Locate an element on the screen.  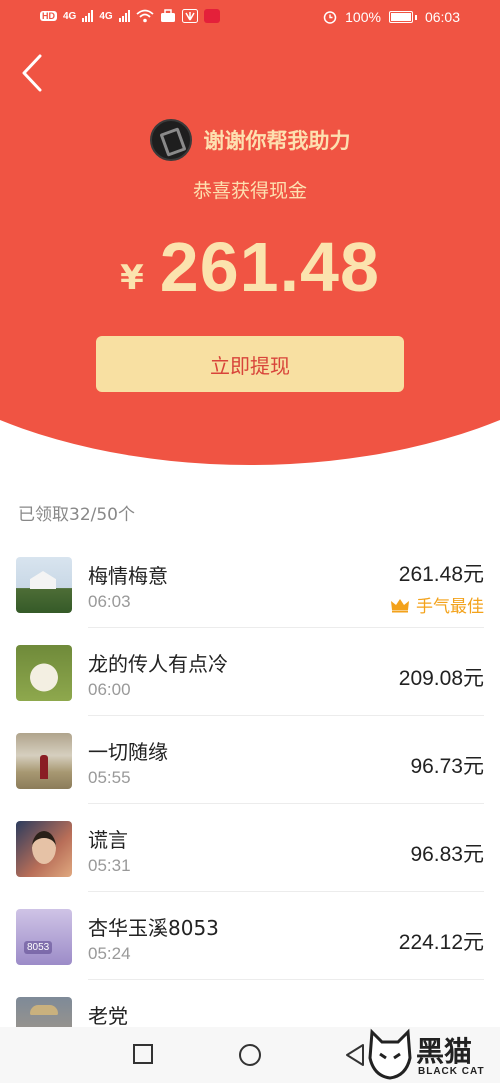
list-item: 一切随缘 05:55 96.73元 is located at coordinates (250, 760).